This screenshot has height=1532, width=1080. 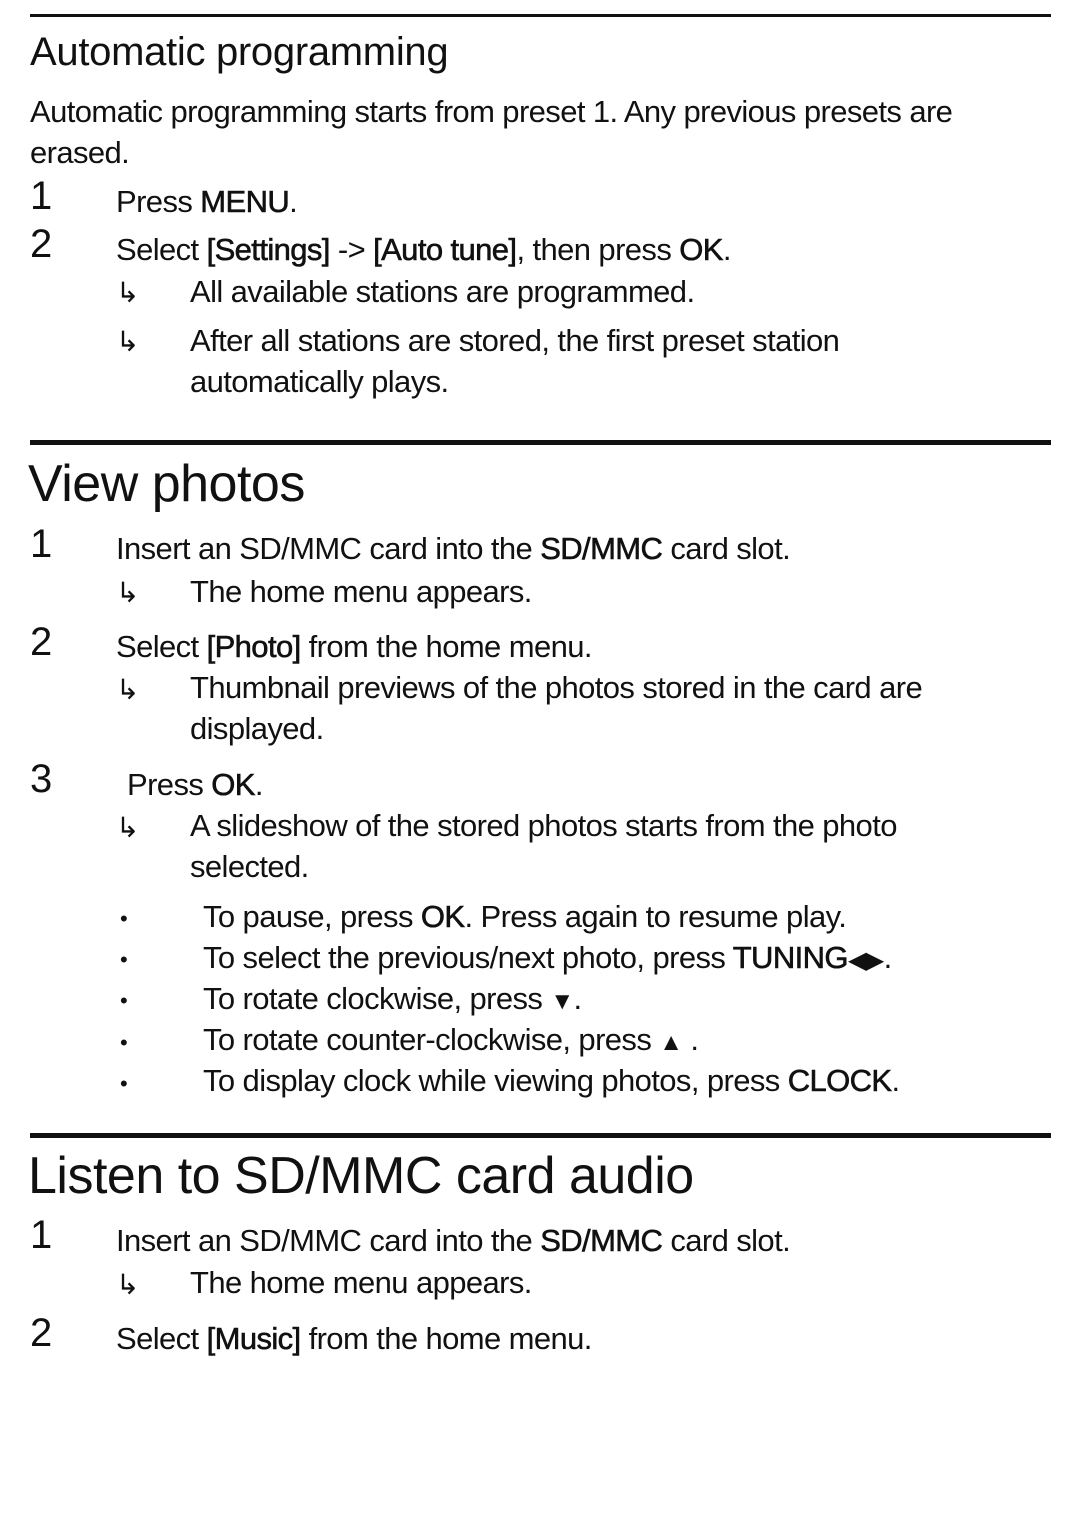 What do you see at coordinates (239, 52) in the screenshot?
I see `section-title-automatic-programming: Automatic programming` at bounding box center [239, 52].